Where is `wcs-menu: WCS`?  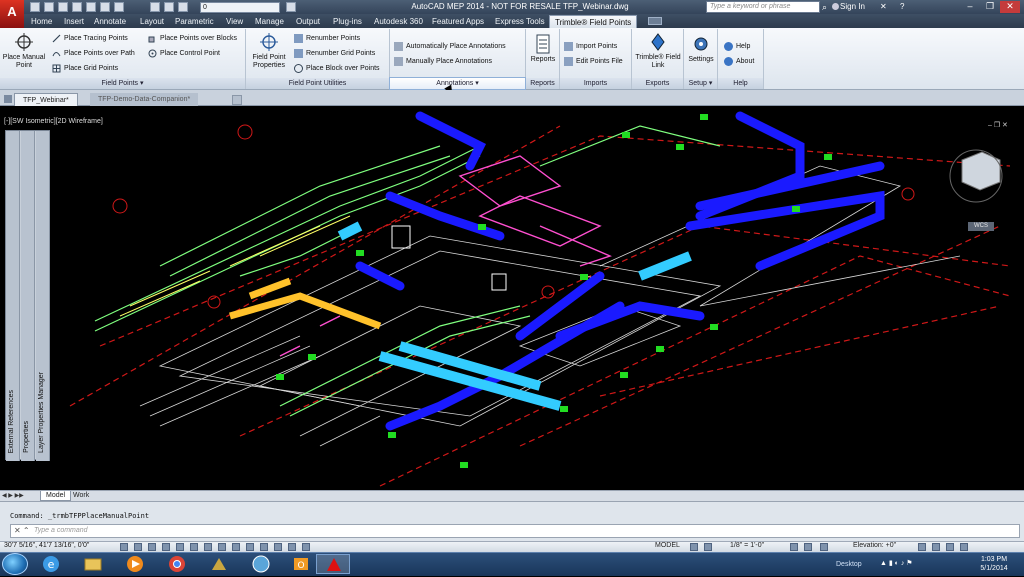 wcs-menu: WCS is located at coordinates (981, 226).